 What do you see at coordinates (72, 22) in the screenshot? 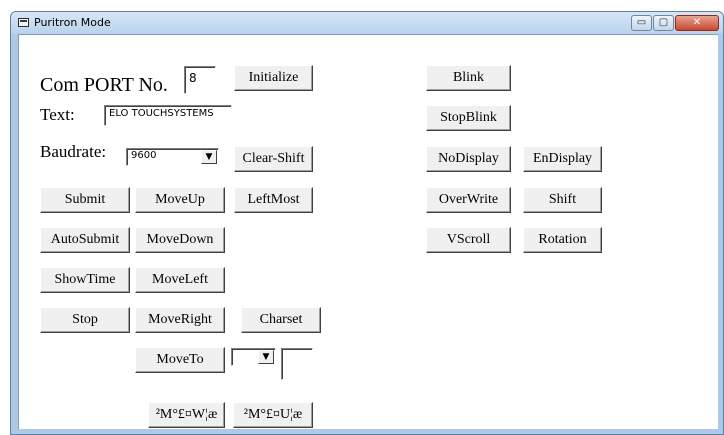
I see `window-title: Puritron Mode` at bounding box center [72, 22].